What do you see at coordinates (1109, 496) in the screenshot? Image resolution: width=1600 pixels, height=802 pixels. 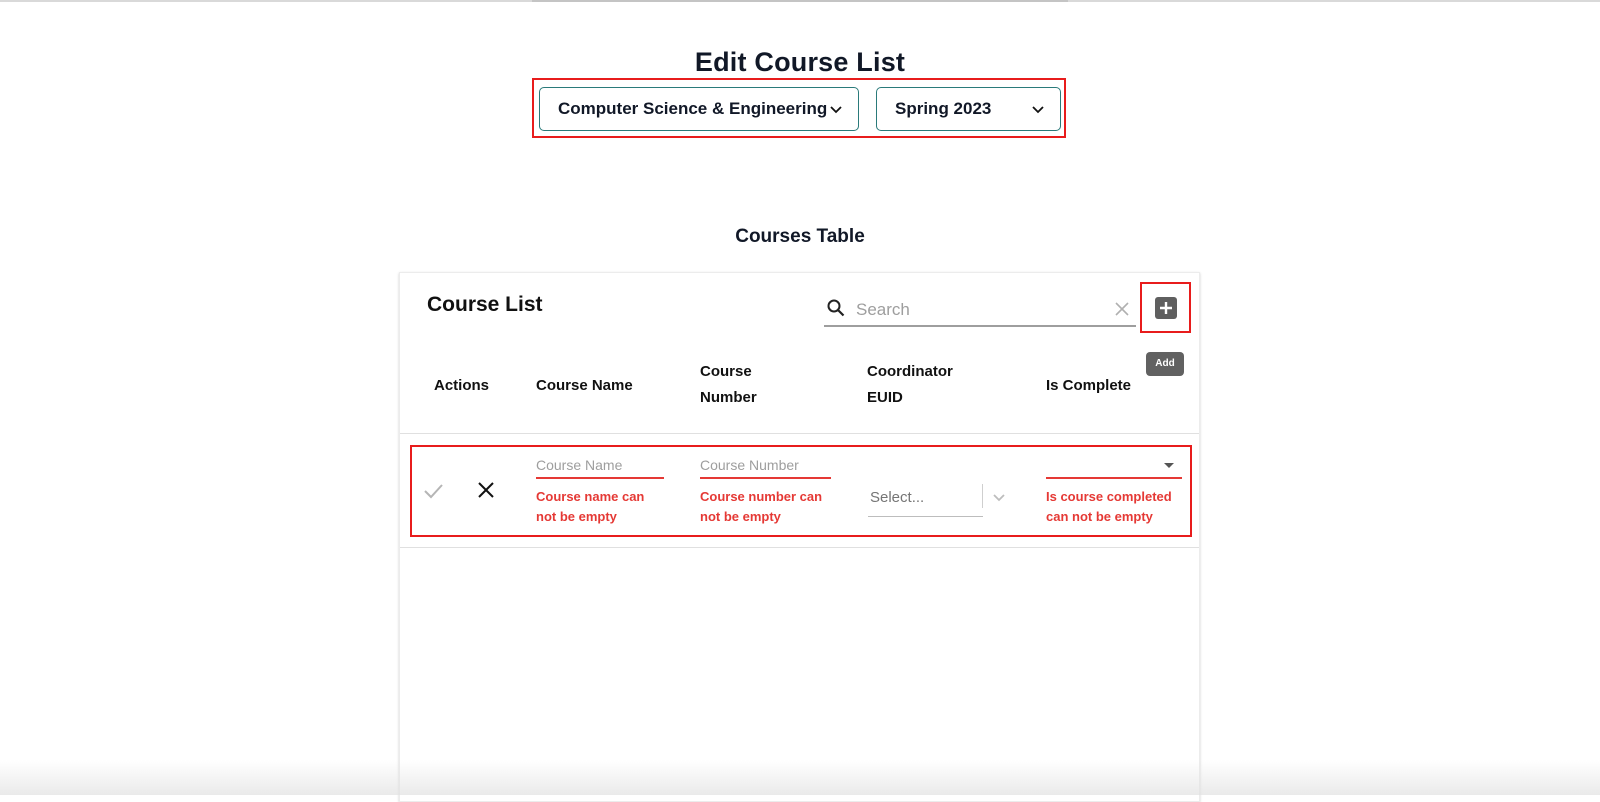 I see `is-complete-error-line1: Is course completed` at bounding box center [1109, 496].